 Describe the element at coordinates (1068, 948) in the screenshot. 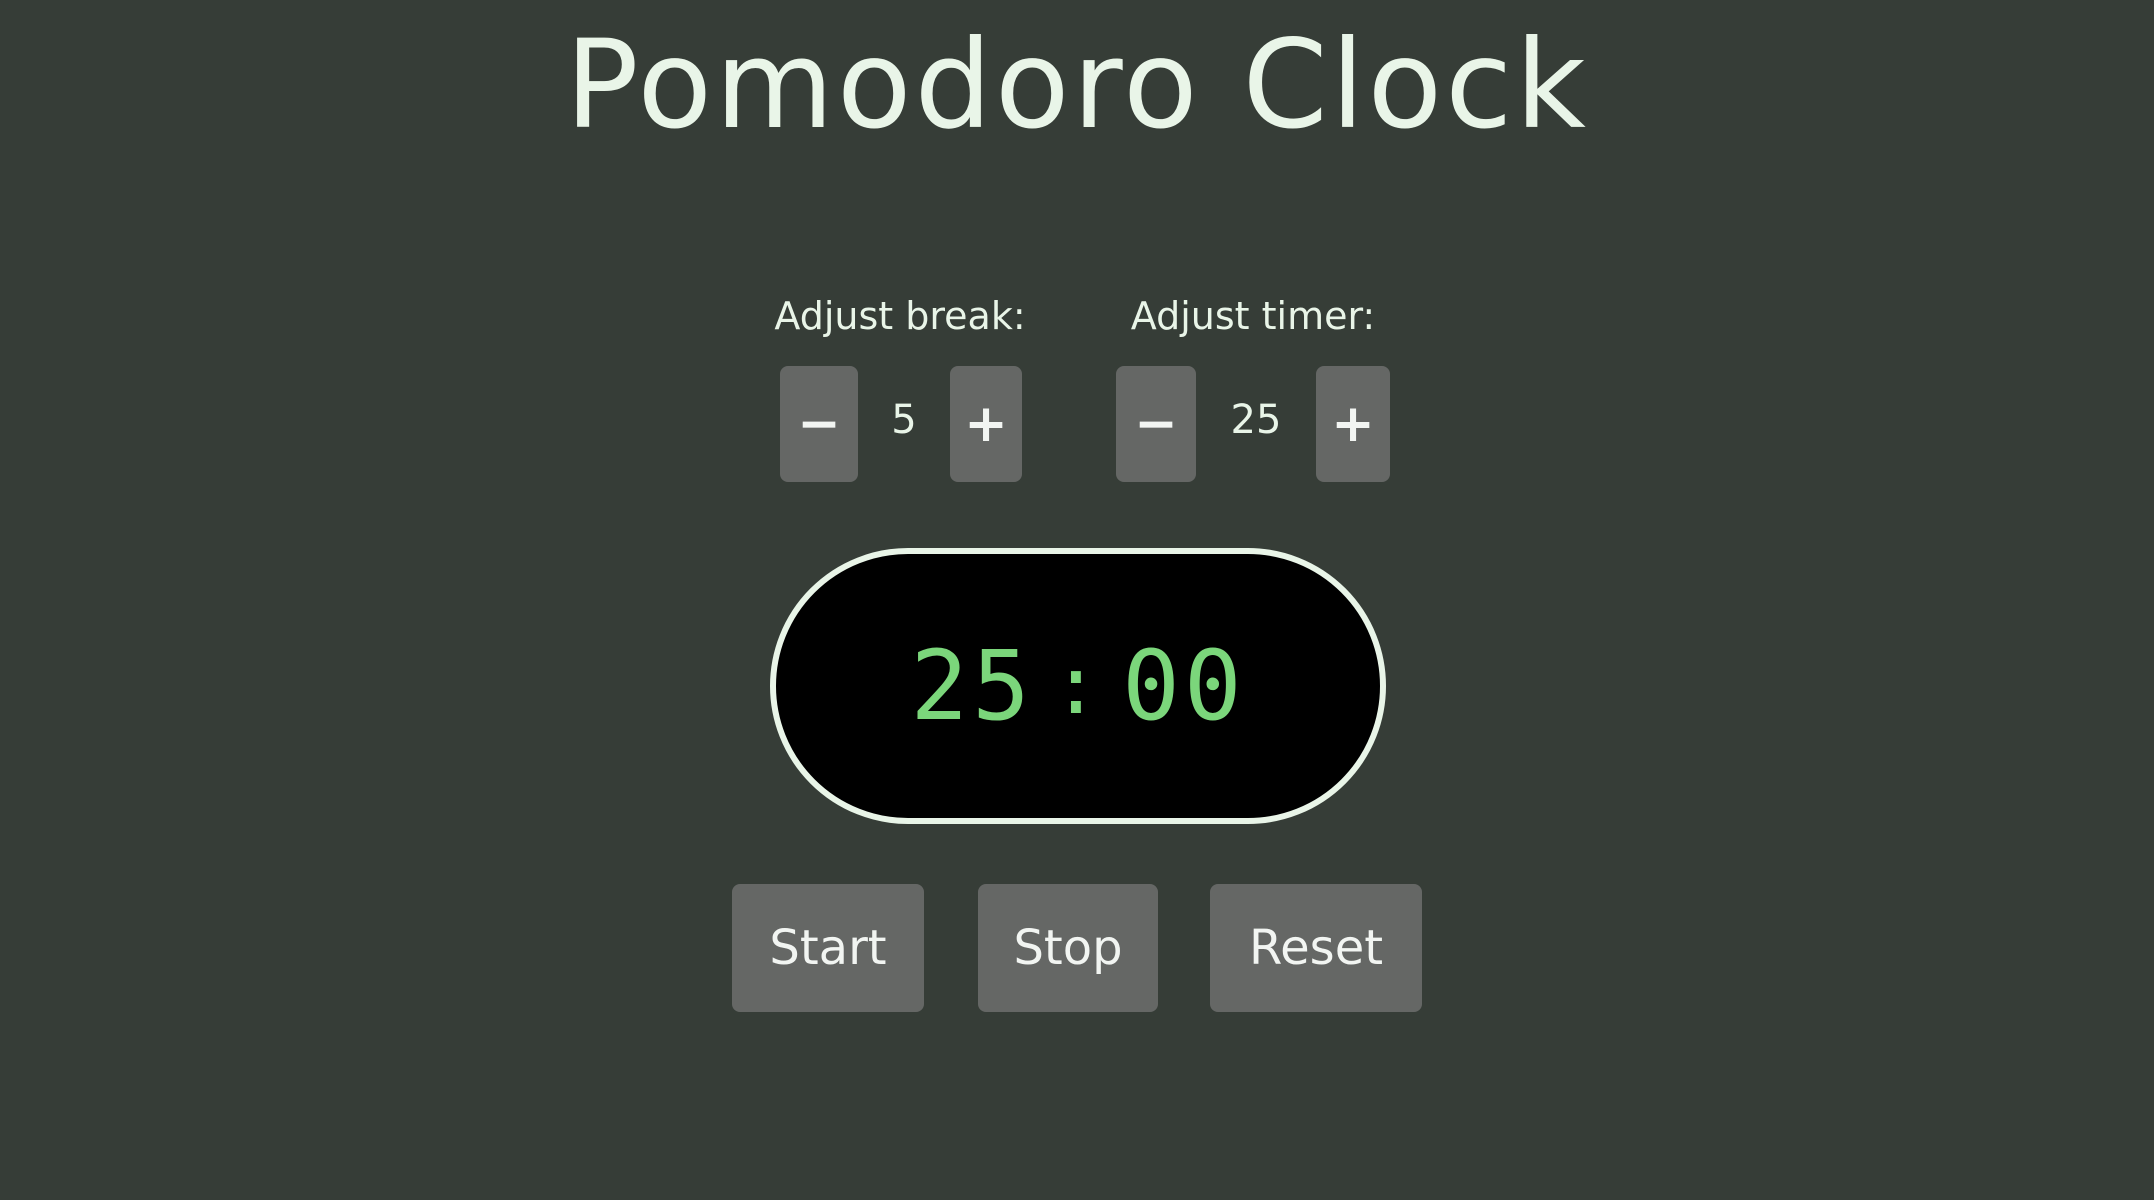

I see `stop-button: Stop` at that location.